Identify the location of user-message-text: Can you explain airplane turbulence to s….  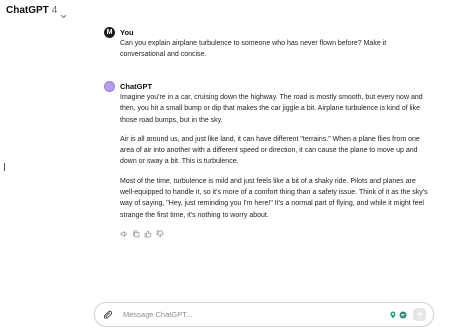
(276, 49).